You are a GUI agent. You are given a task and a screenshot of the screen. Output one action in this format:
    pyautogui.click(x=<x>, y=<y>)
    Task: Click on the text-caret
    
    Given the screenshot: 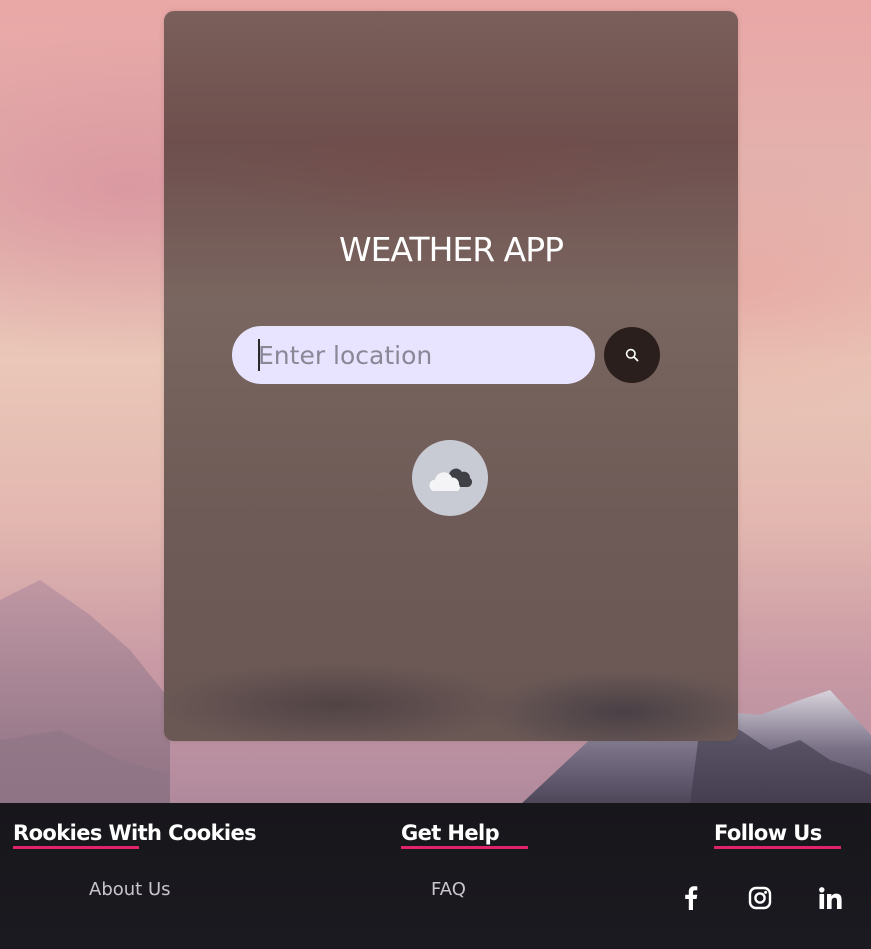 What is the action you would take?
    pyautogui.click(x=259, y=355)
    